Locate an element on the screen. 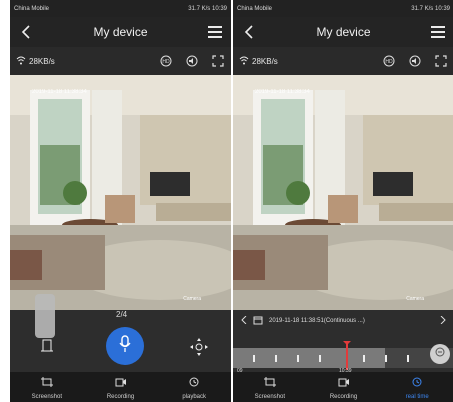 Image resolution: width=453 pixels, height=402 pixels. ptz-direction-icon is located at coordinates (199, 347).